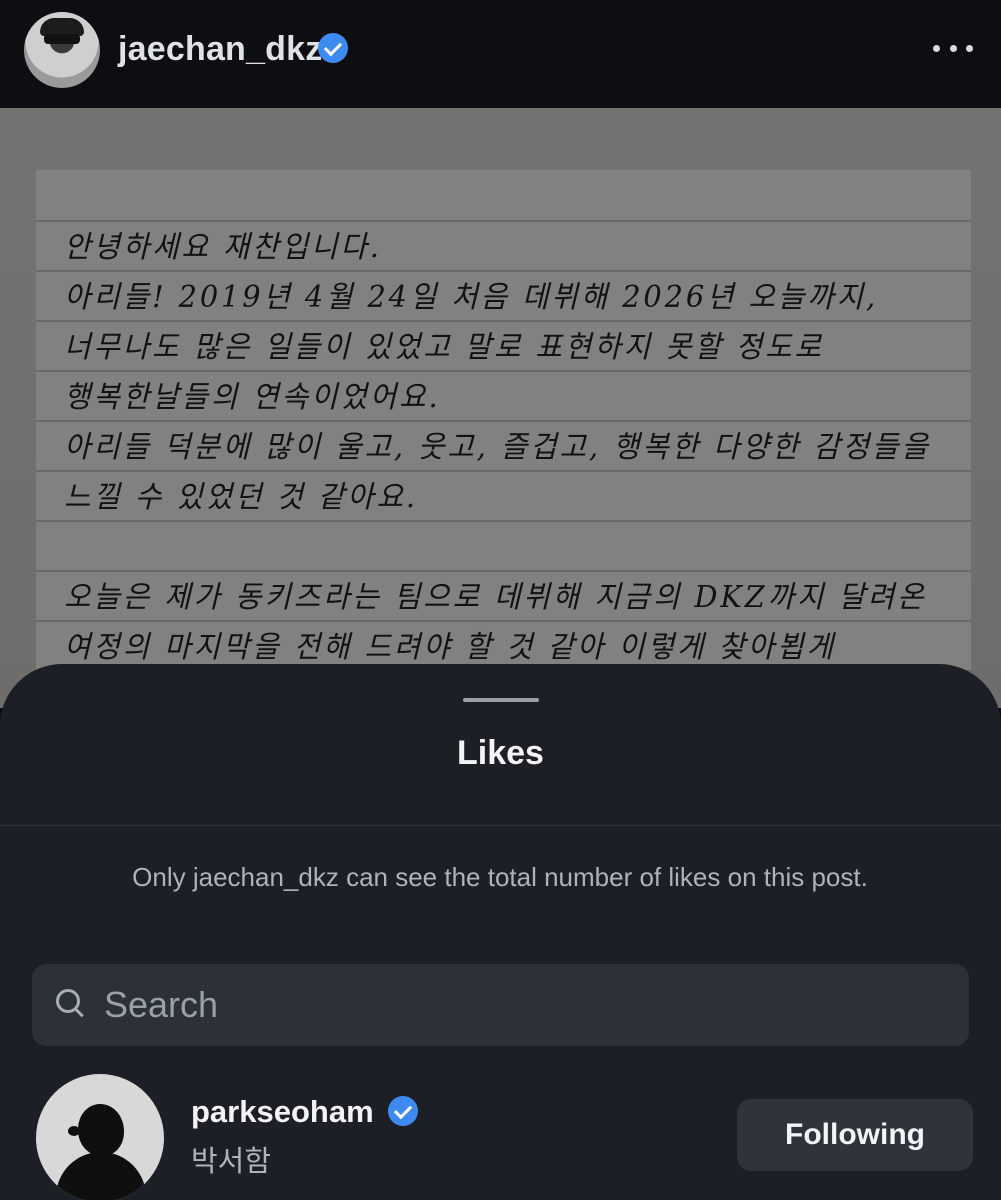 The height and width of the screenshot is (1200, 1001). What do you see at coordinates (450, 647) in the screenshot?
I see `letter-line: 여정의 마지막을 전해 드려야 할 것 같아 이렇게 찾아뵙게` at bounding box center [450, 647].